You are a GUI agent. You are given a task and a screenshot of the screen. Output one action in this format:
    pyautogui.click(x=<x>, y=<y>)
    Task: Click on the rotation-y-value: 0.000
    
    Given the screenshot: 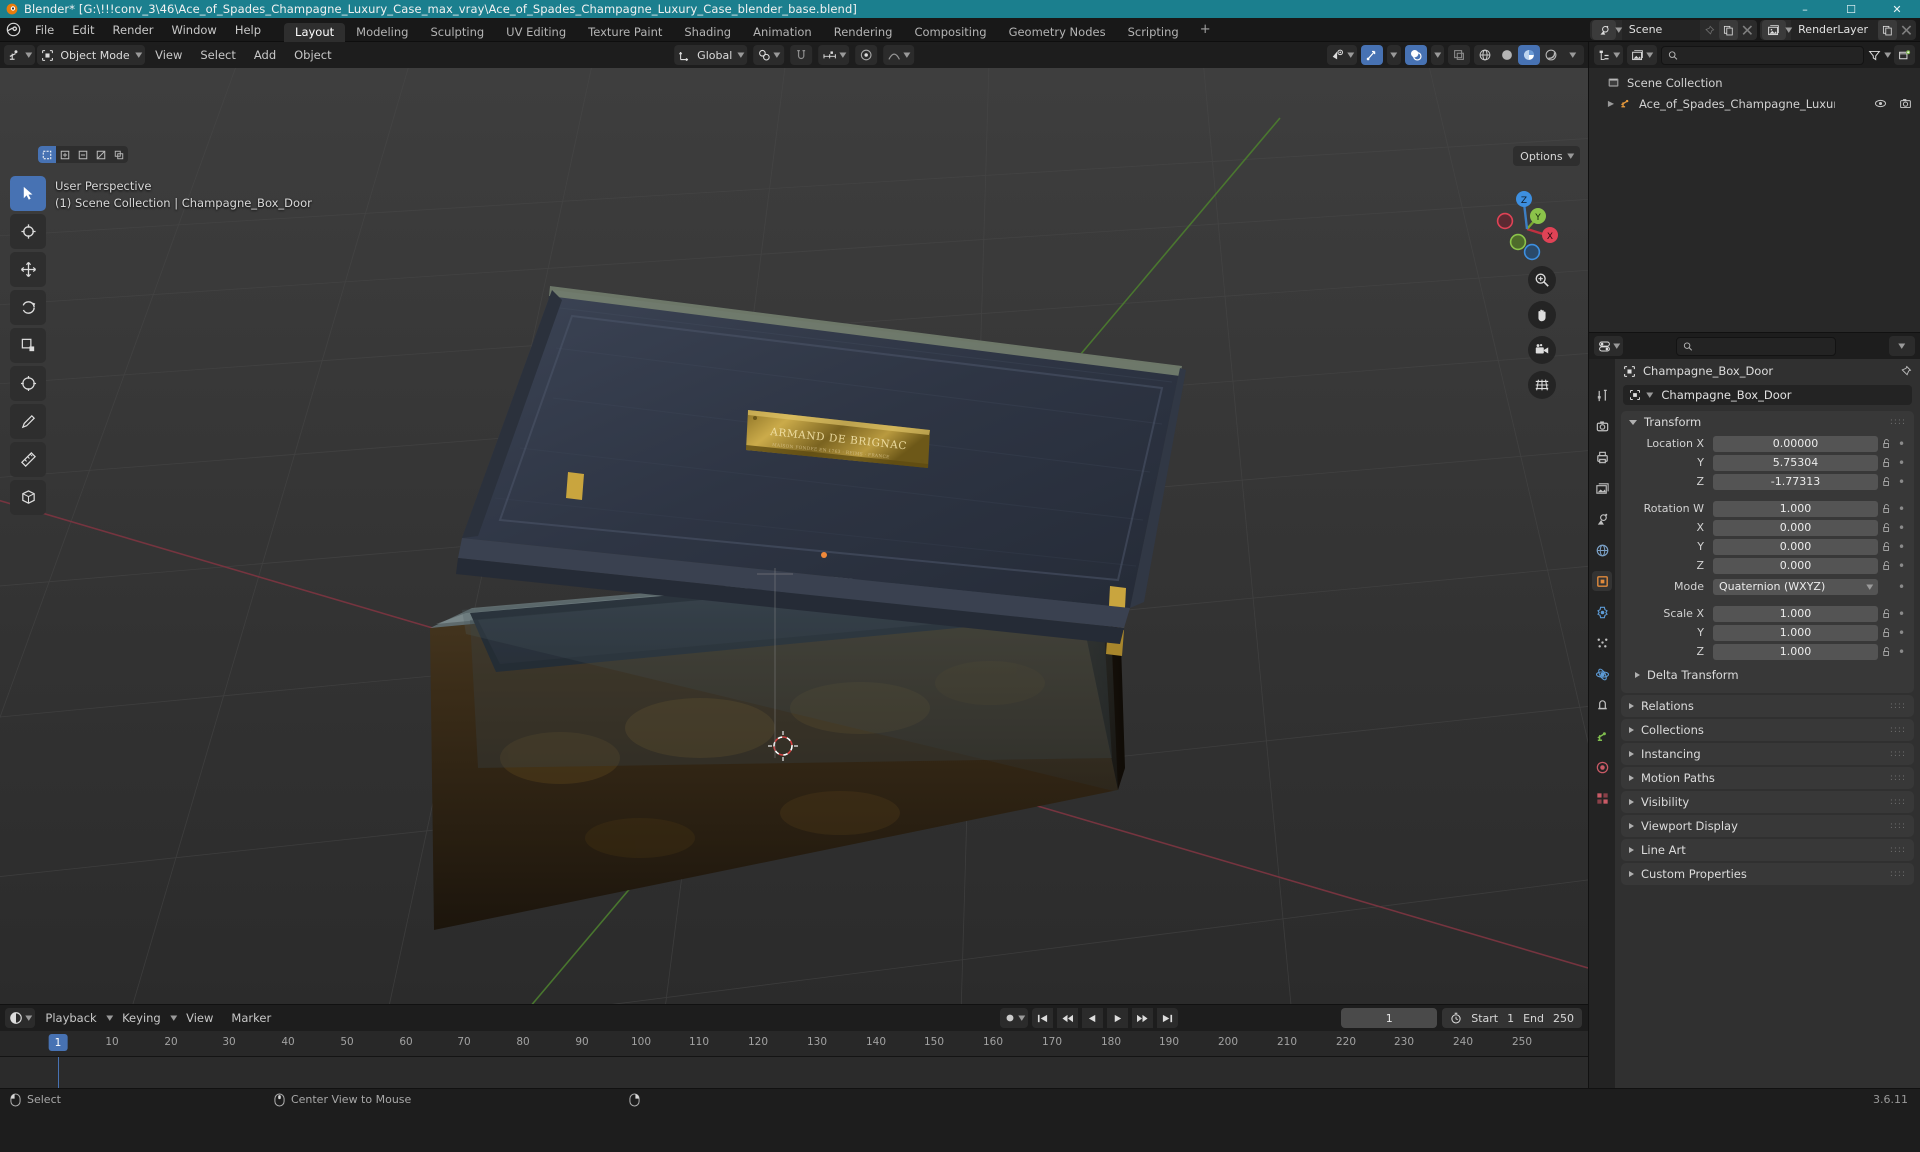 What is the action you would take?
    pyautogui.click(x=1795, y=546)
    